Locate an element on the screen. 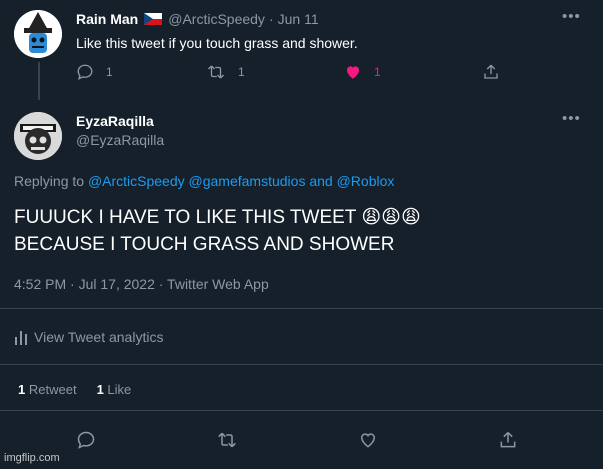 The width and height of the screenshot is (603, 469). parent-date: Jun 11 is located at coordinates (298, 19).